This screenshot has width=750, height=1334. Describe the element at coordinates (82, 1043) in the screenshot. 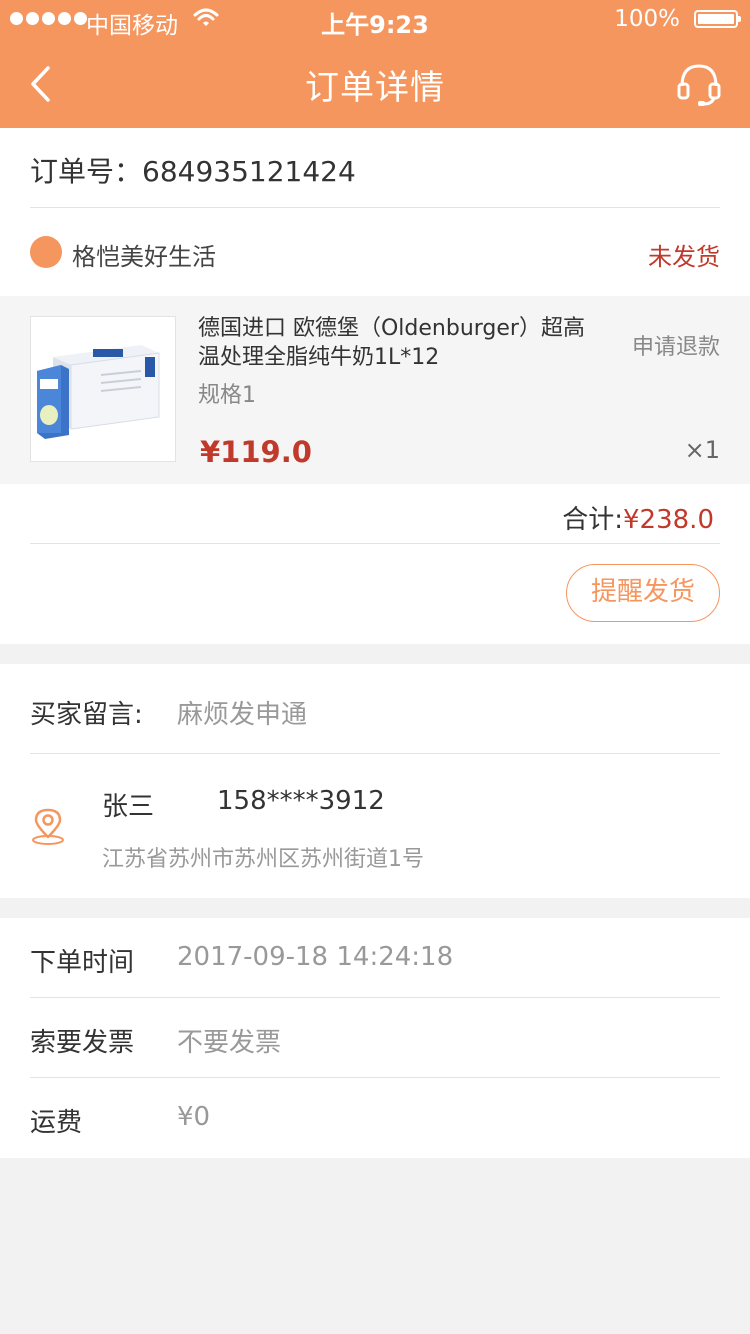

I see `invoice-label: 索要发票` at that location.